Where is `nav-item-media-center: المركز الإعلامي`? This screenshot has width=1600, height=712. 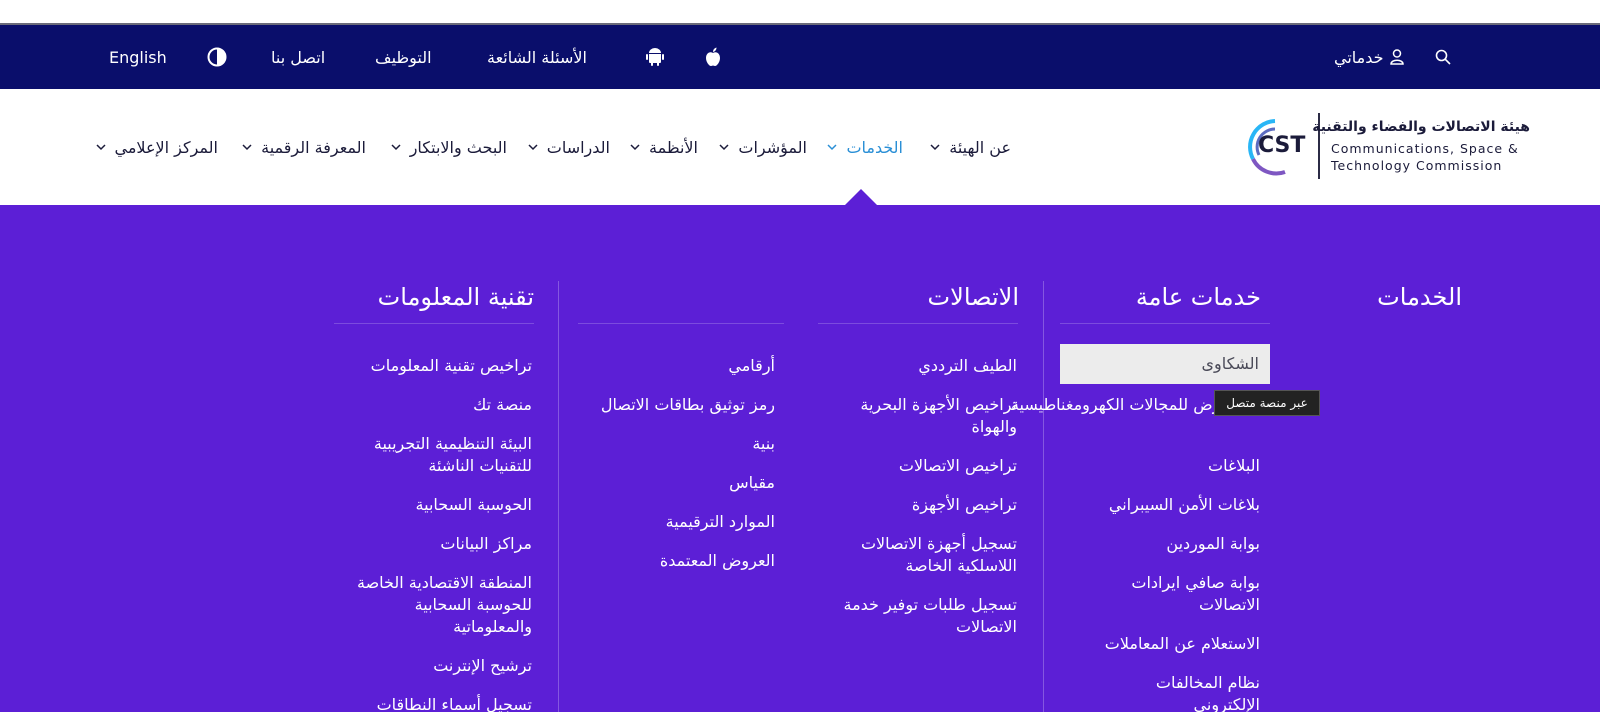 nav-item-media-center: المركز الإعلامي is located at coordinates (157, 147).